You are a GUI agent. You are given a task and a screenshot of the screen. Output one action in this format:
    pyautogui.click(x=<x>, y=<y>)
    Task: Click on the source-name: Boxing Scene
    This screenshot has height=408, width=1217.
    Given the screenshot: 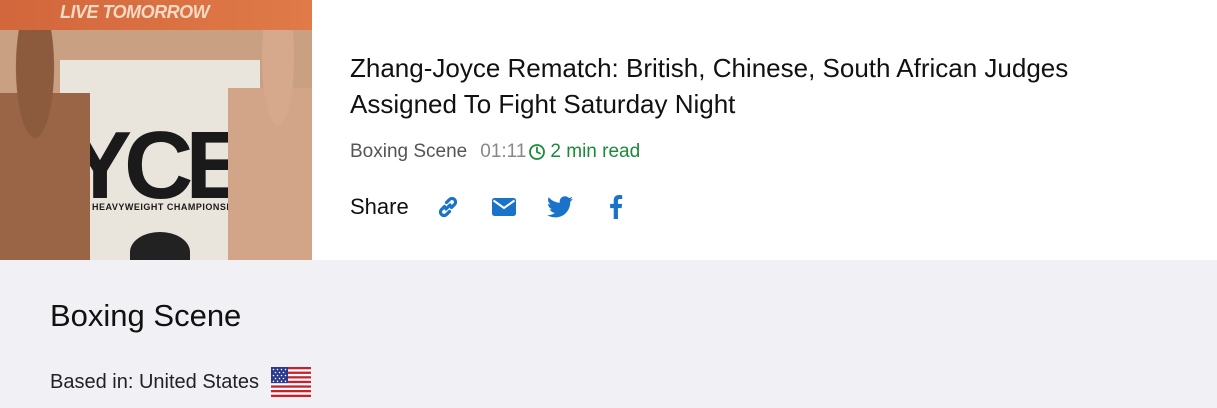 What is the action you would take?
    pyautogui.click(x=145, y=316)
    